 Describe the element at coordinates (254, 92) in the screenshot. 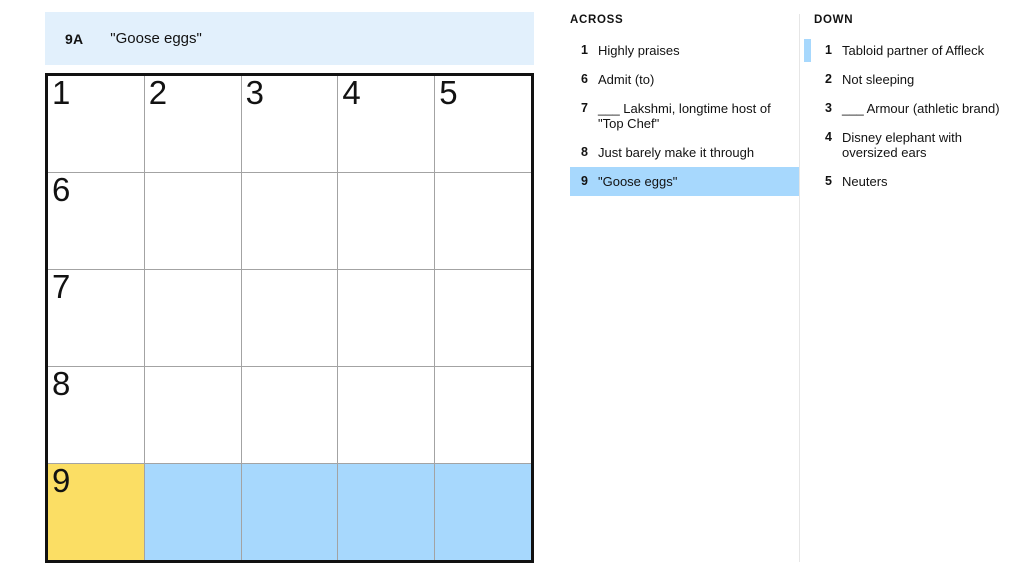

I see `grid-cell-number: 3` at that location.